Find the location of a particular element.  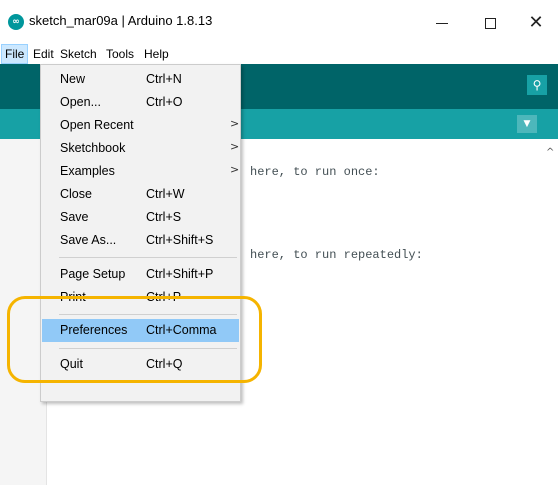

menu-item-save-as: Save As... Ctrl+Shift+S is located at coordinates (140, 240).